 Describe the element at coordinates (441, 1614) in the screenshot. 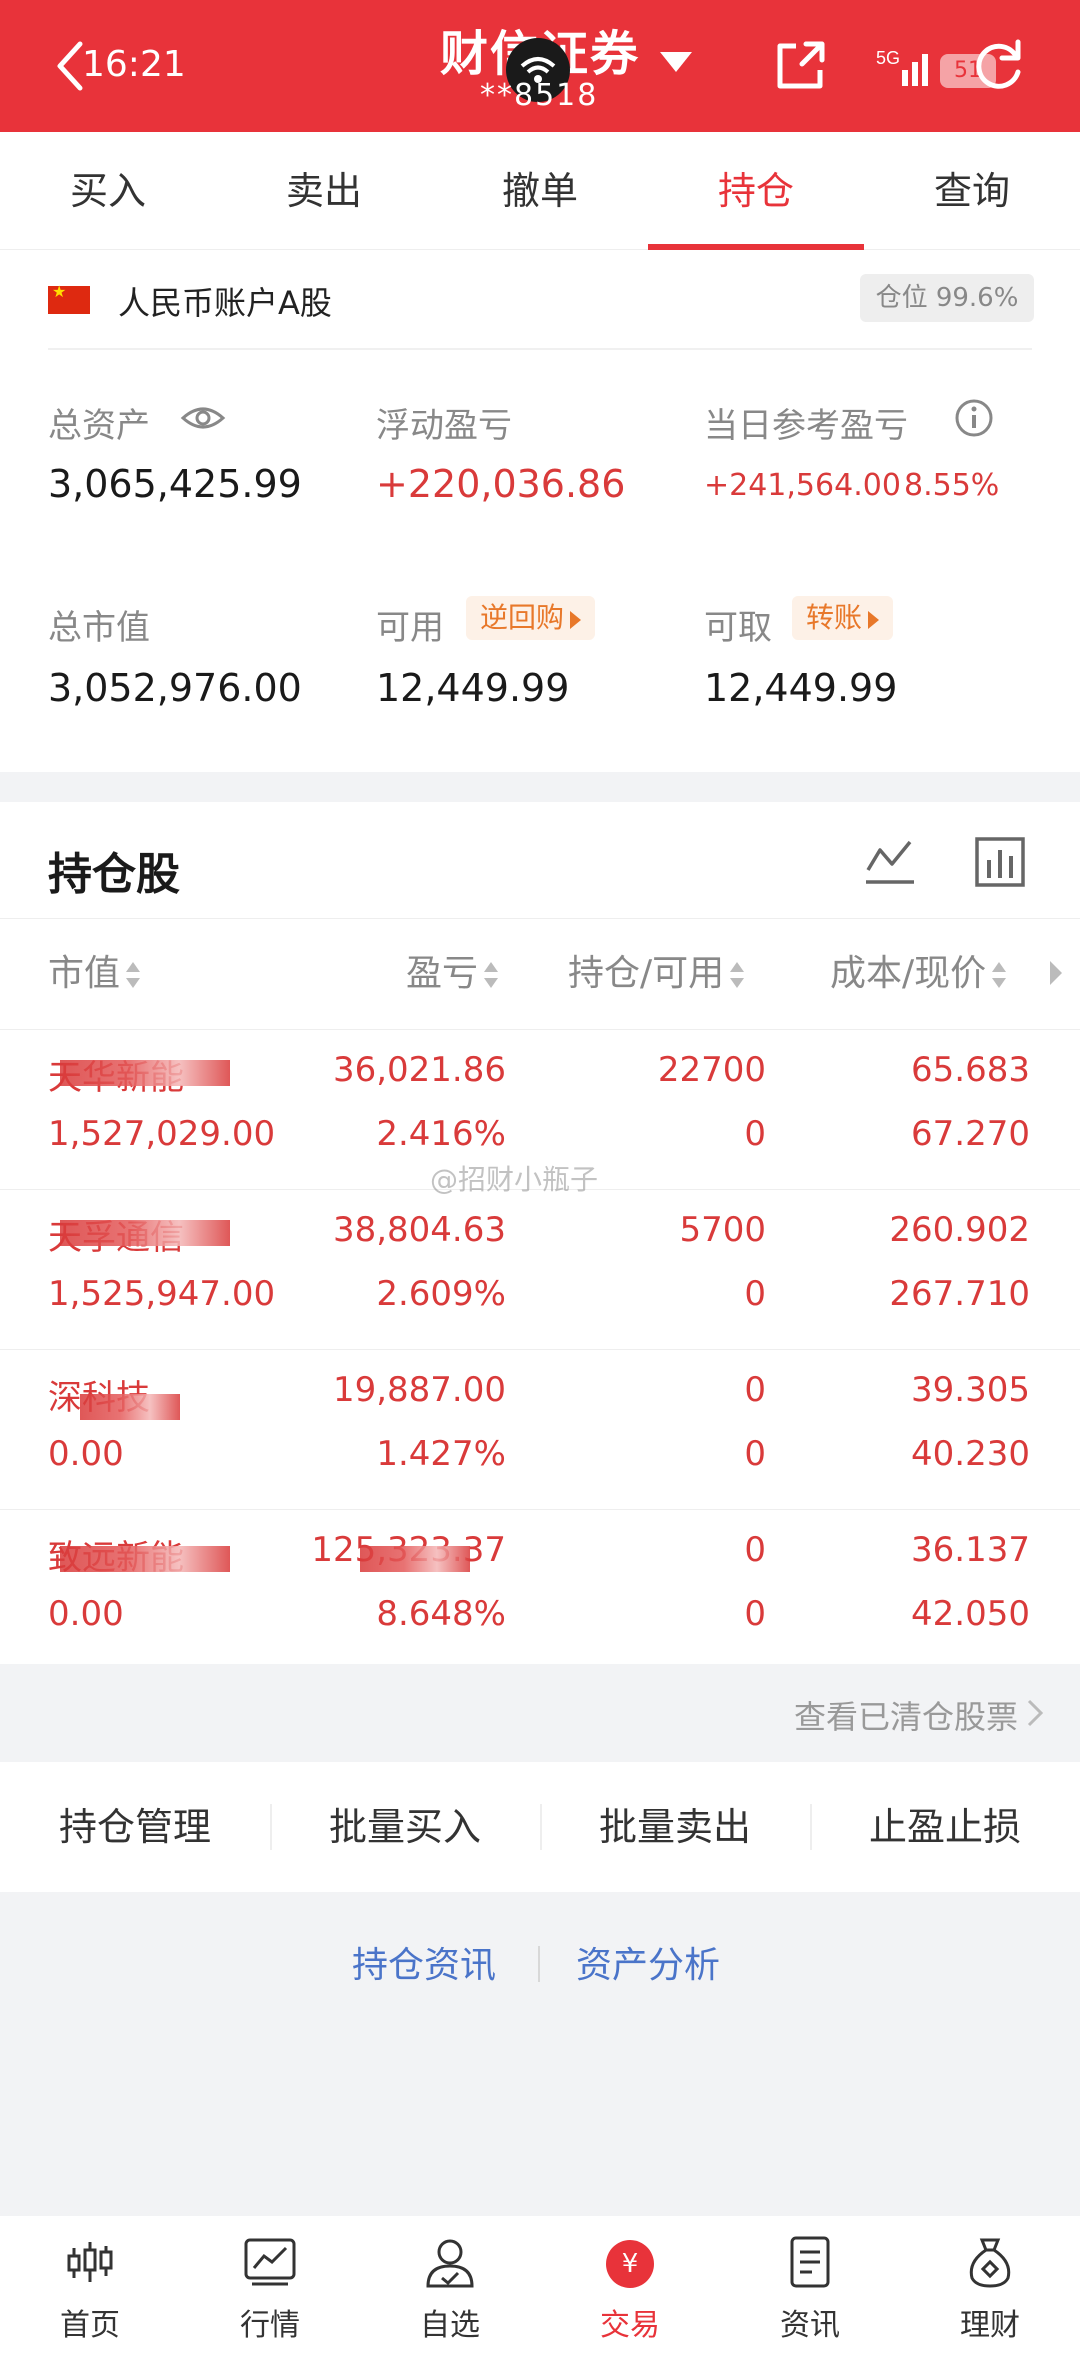

I see `pl-percent: 8.648%` at that location.